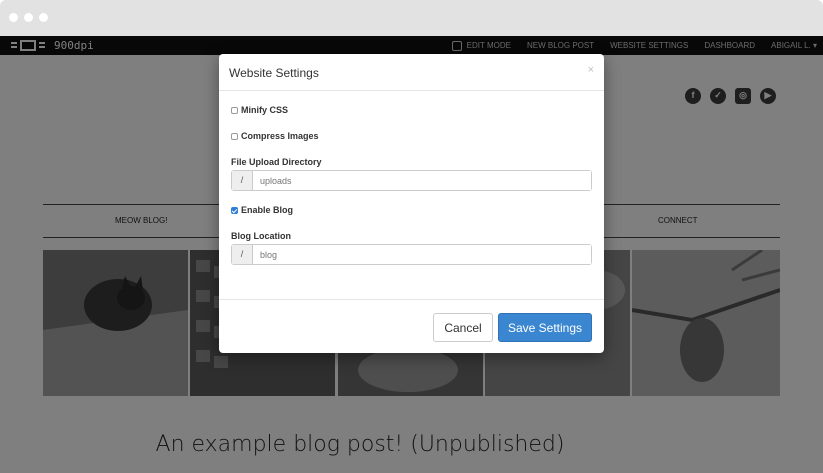 This screenshot has width=823, height=473. Describe the element at coordinates (411, 326) in the screenshot. I see `modal-footer: Cancel Save Settings` at that location.